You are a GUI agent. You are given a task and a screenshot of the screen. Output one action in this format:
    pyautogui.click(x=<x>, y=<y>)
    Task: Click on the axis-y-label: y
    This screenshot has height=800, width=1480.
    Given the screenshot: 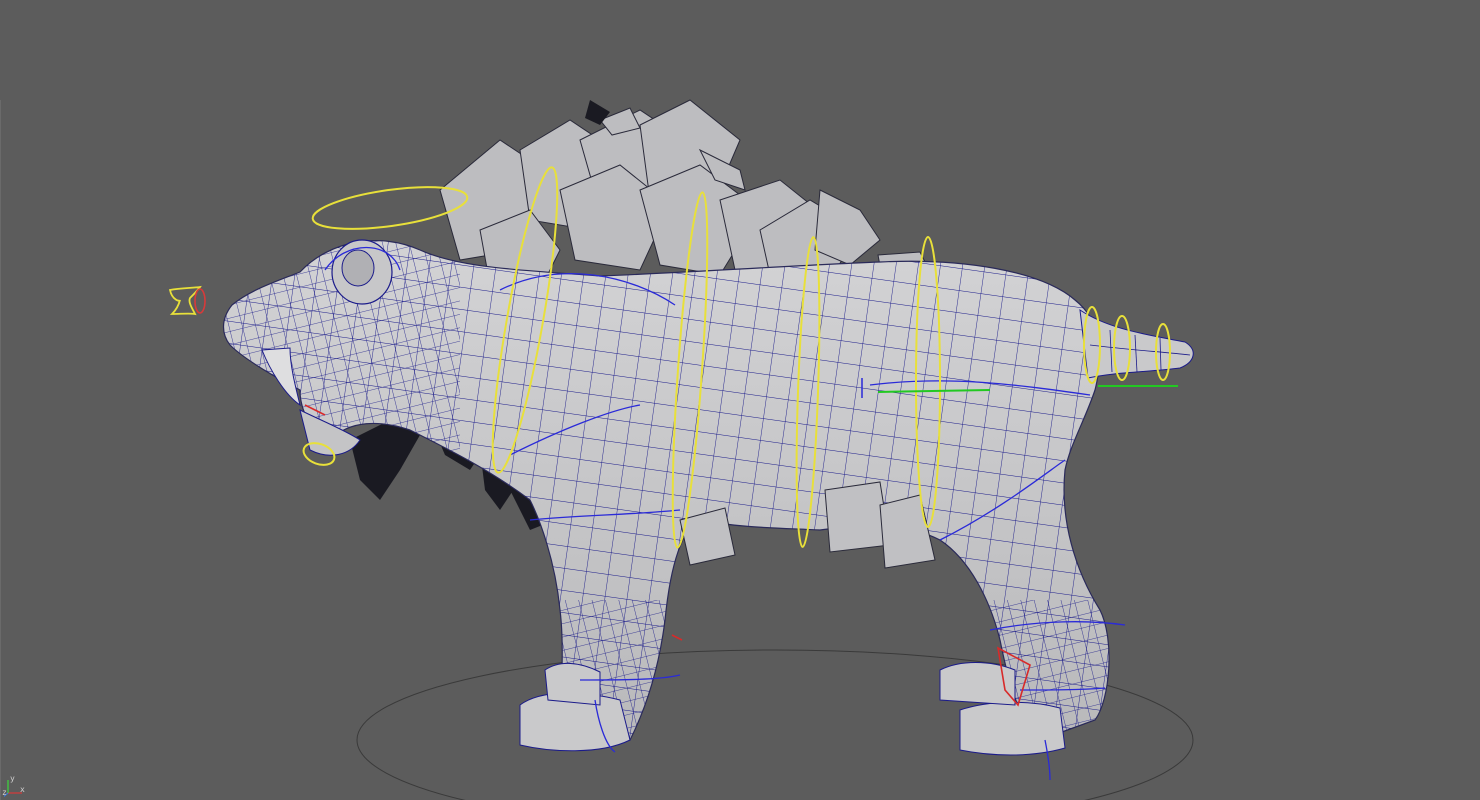 What is the action you would take?
    pyautogui.click(x=12, y=778)
    